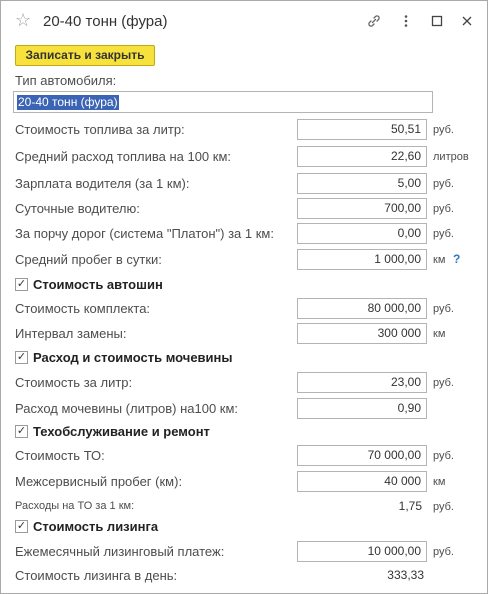 The height and width of the screenshot is (594, 488). What do you see at coordinates (98, 284) in the screenshot?
I see `tires-group-title: Стоимость автошин` at bounding box center [98, 284].